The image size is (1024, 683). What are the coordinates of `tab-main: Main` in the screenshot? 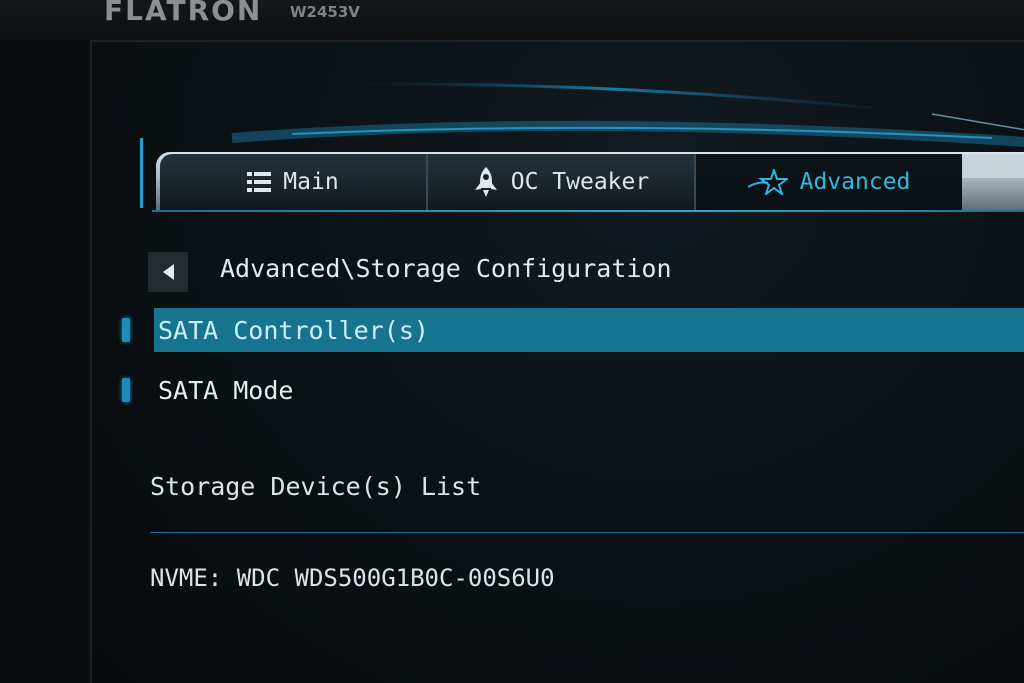 It's located at (294, 182).